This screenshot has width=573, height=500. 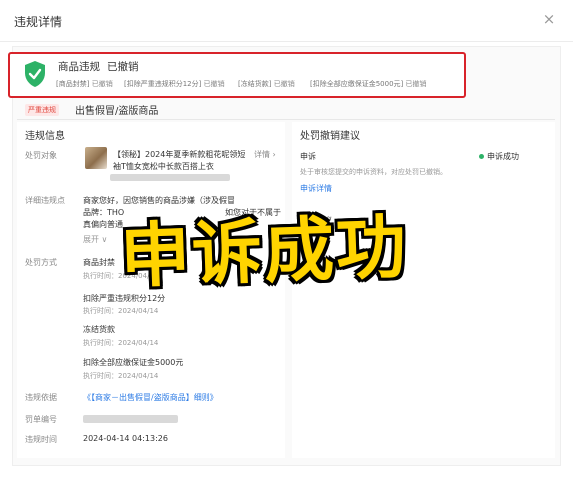 I want to click on expand-link: 展开 ∨, so click(x=95, y=239).